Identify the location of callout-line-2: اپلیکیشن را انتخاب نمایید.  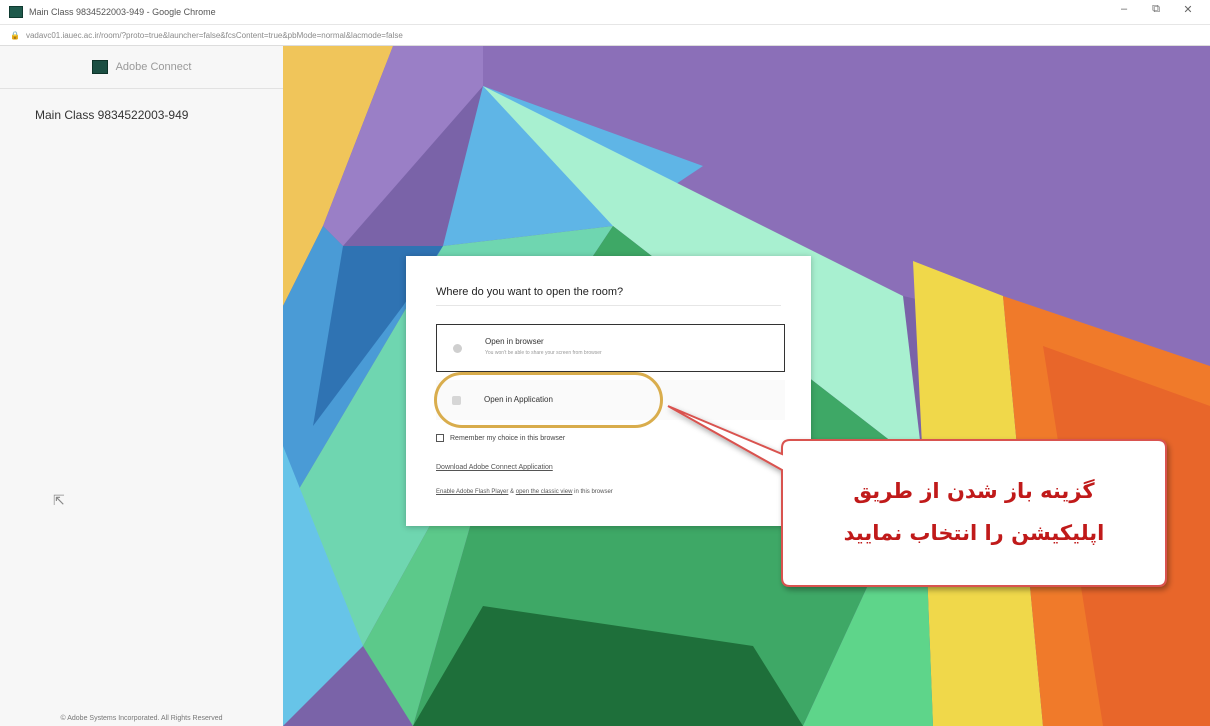
(974, 533).